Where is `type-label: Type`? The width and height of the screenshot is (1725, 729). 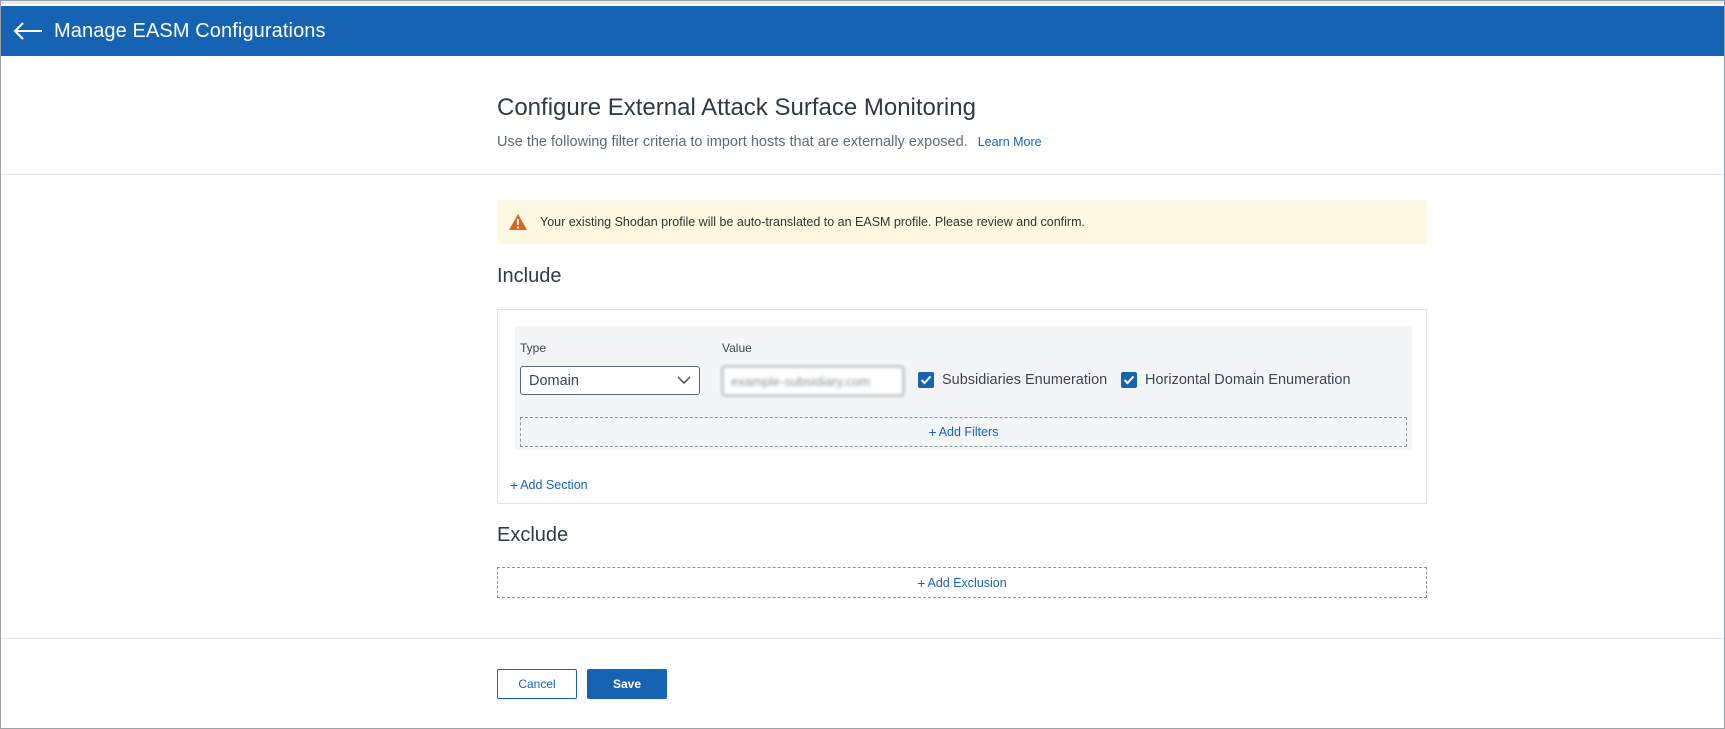
type-label: Type is located at coordinates (533, 348).